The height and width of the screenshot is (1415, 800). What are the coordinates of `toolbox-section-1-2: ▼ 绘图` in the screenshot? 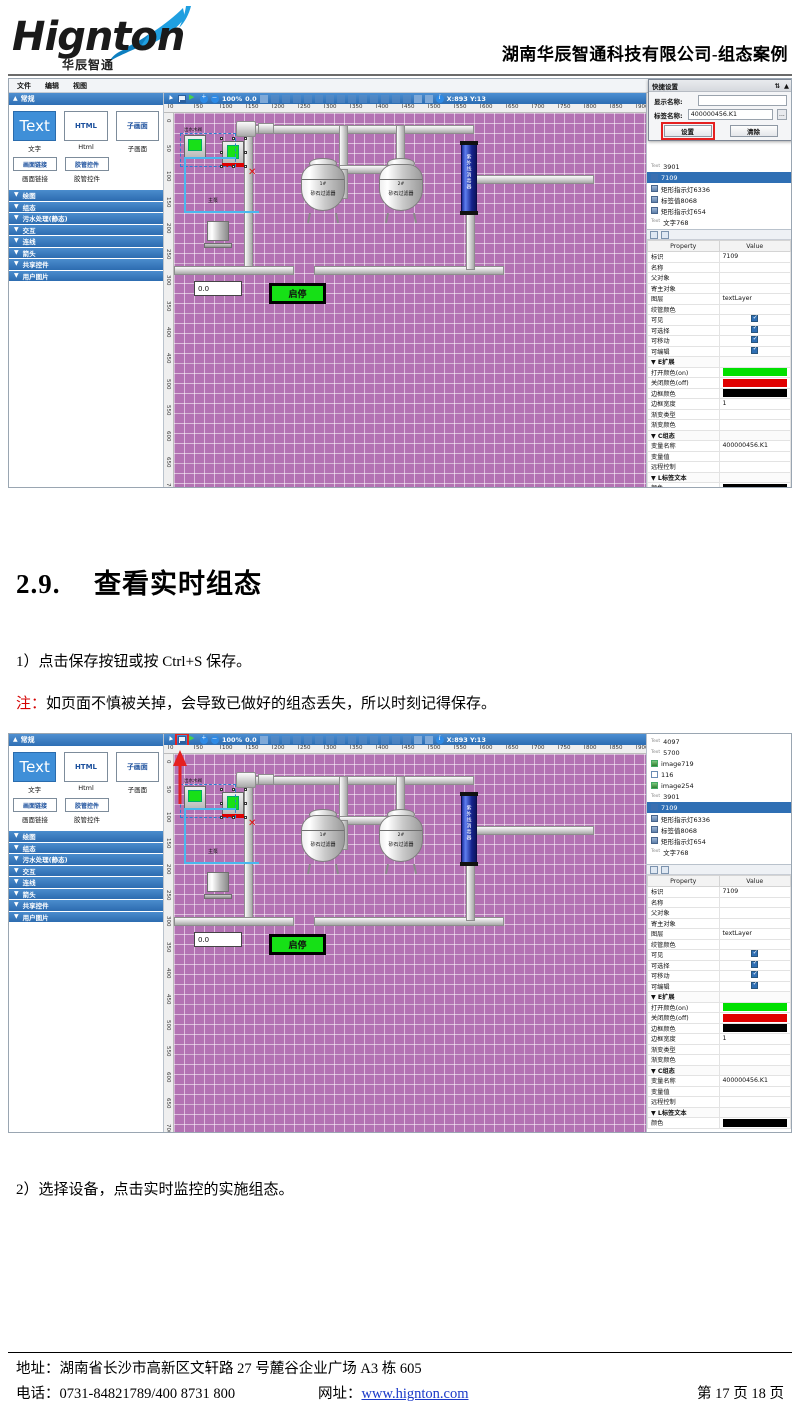 It's located at (86, 836).